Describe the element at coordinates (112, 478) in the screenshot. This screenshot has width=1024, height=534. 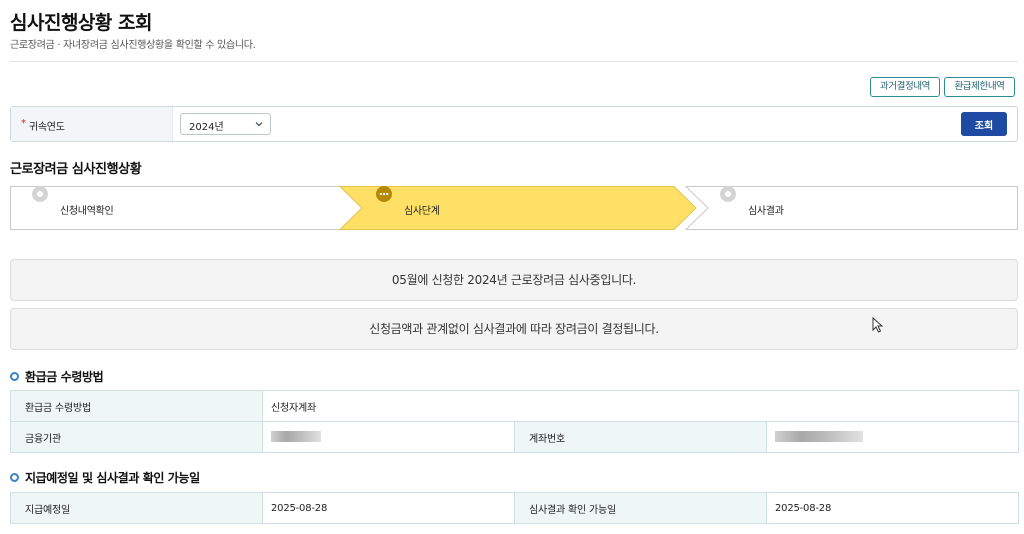
I see `payment-schedule-title-text: 지급예정일 및 심사결과 확인 가능일` at that location.